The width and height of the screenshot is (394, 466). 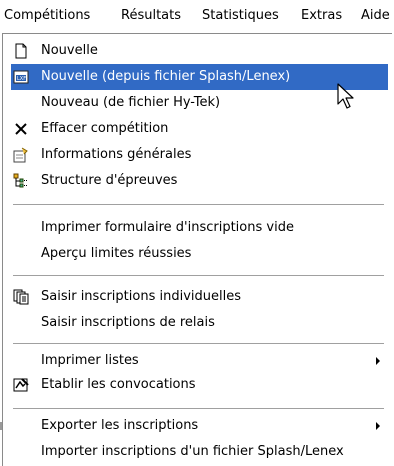 I want to click on menu-item-label: Nouveau (de fichier Hy-Tek), so click(x=131, y=102).